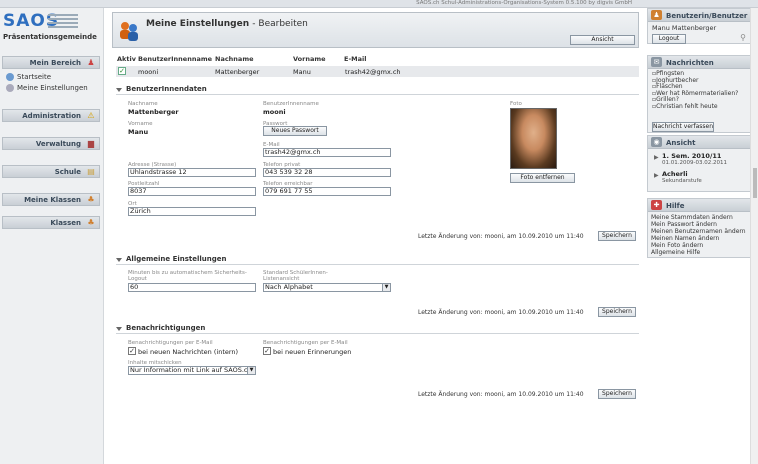 This screenshot has height=464, width=758. I want to click on logo-lines, so click(63, 23).